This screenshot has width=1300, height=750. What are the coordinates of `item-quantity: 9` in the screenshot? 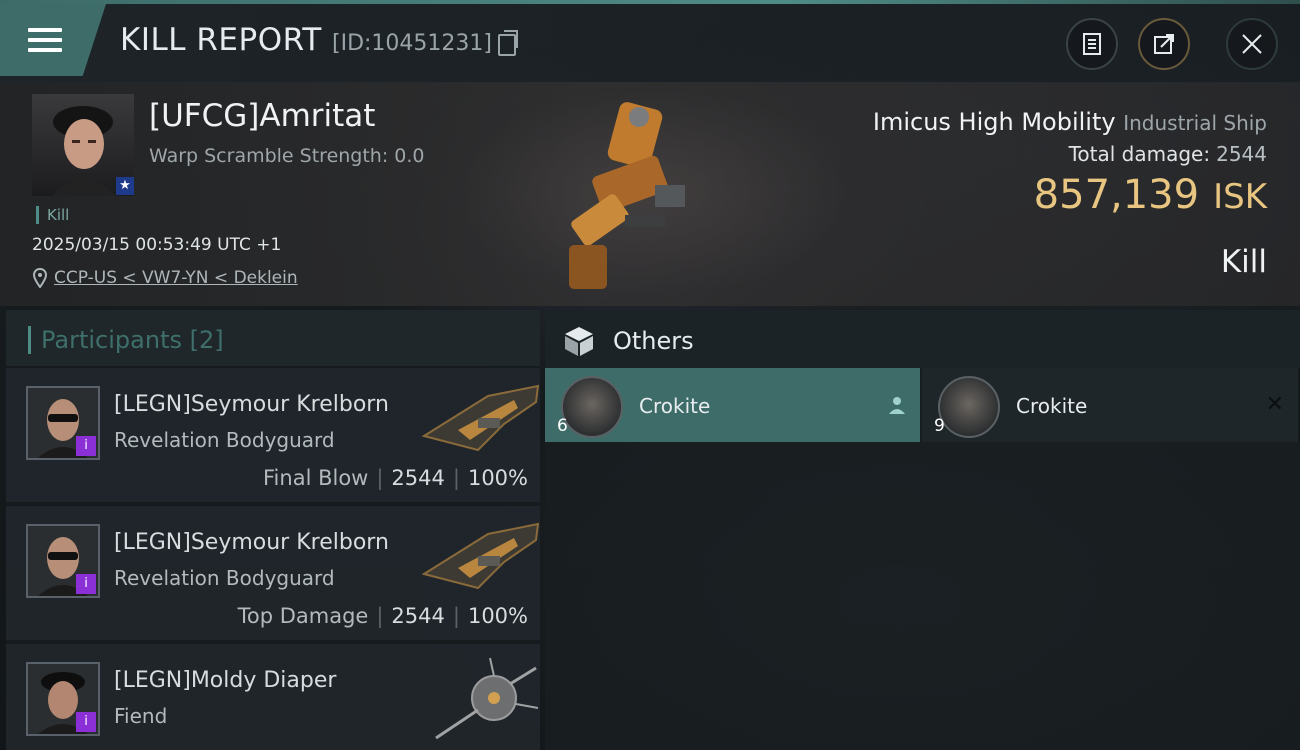 It's located at (939, 426).